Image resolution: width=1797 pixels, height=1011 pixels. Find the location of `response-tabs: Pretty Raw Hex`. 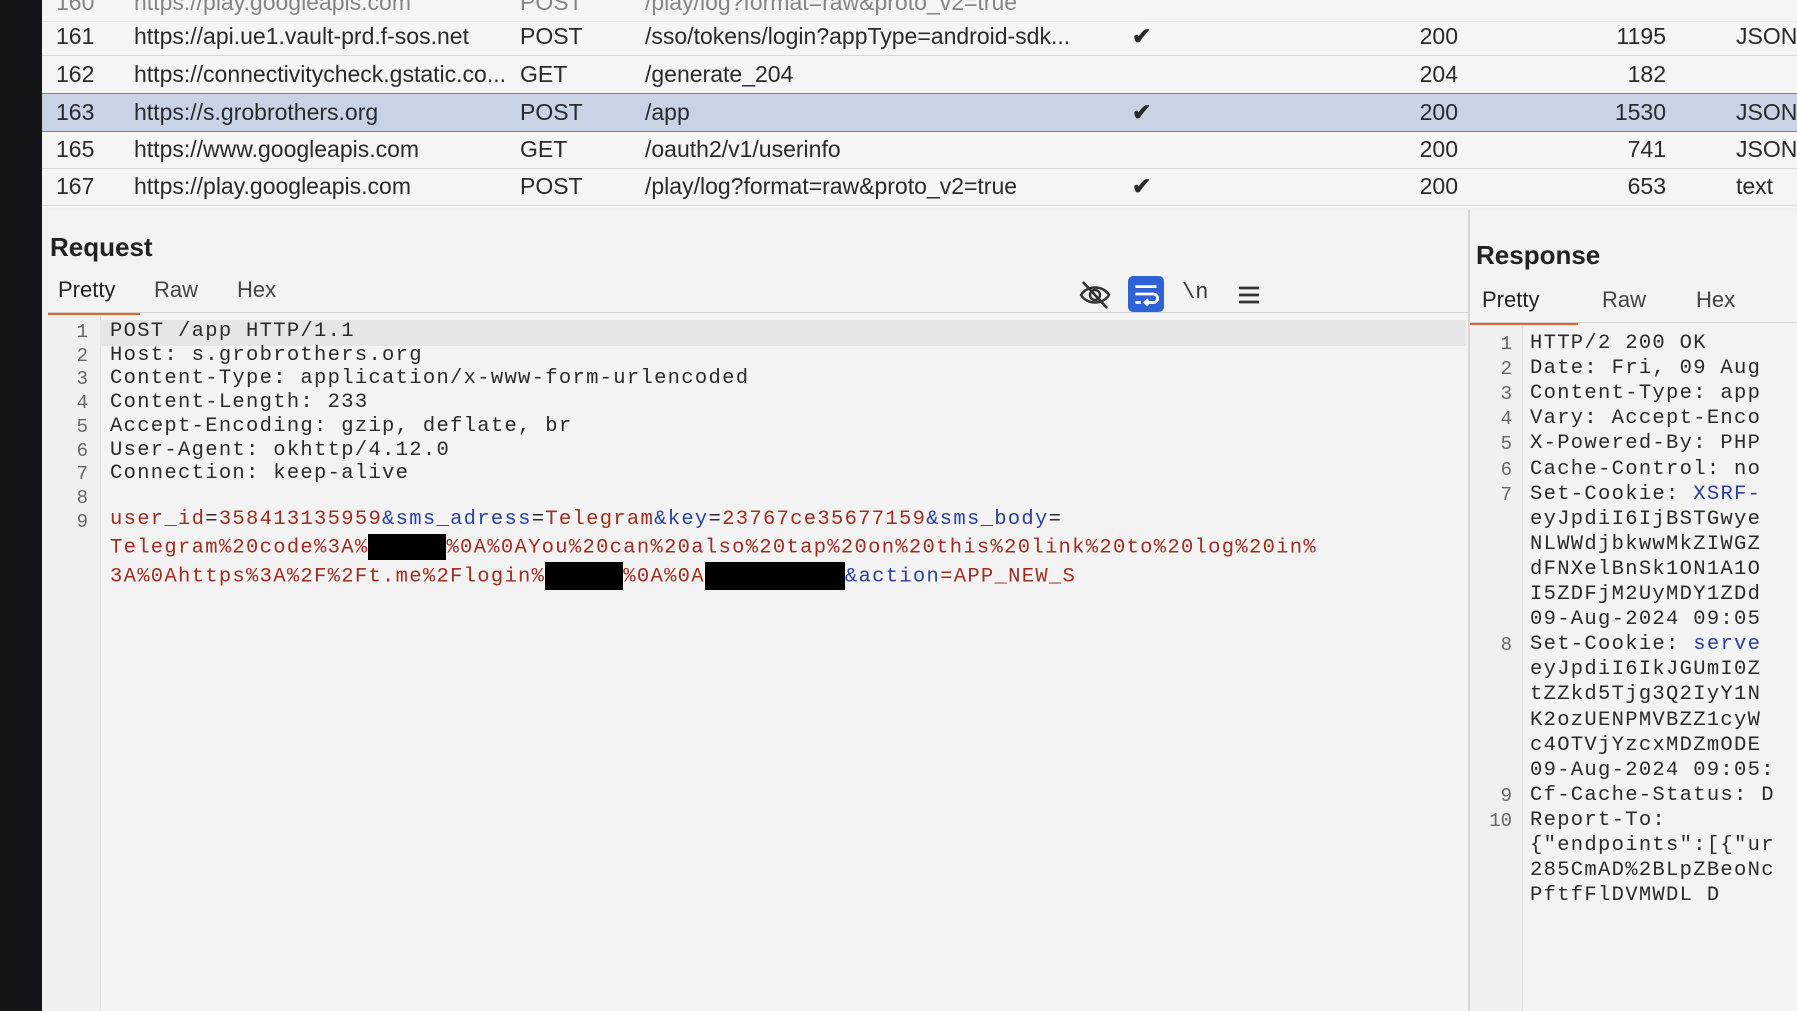

response-tabs: Pretty Raw Hex is located at coordinates (1633, 303).